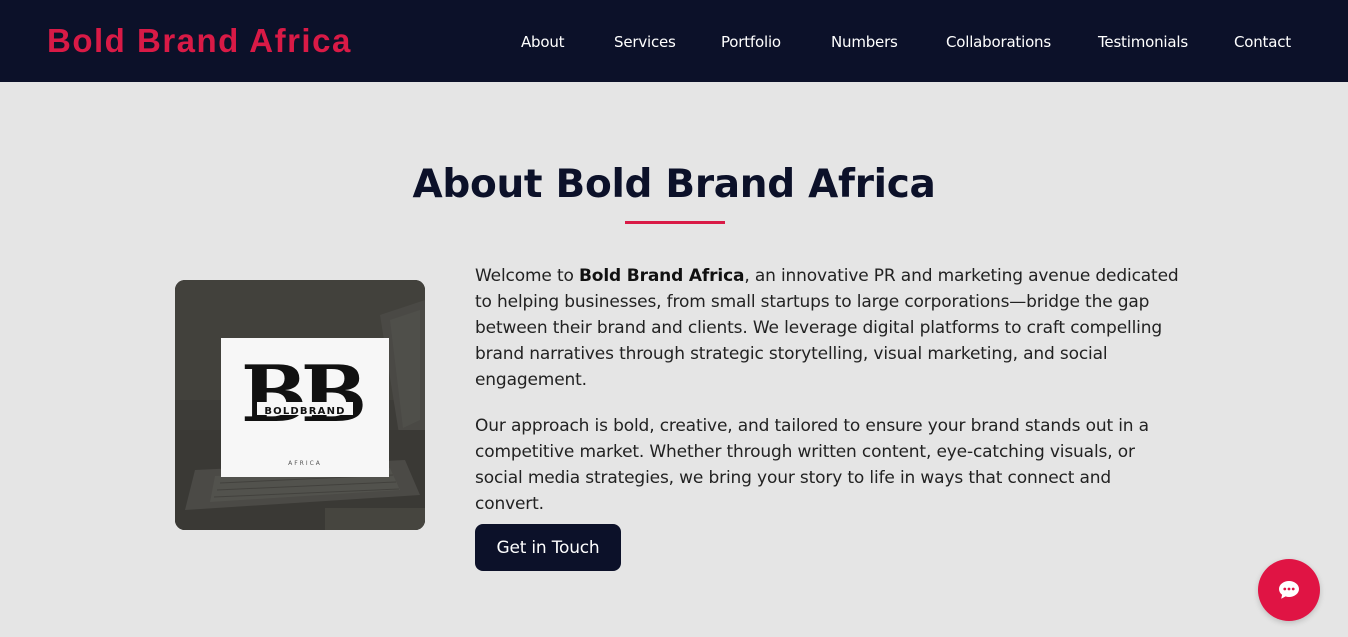  What do you see at coordinates (199, 41) in the screenshot?
I see `brand-logo-text: Bold Brand Africa` at bounding box center [199, 41].